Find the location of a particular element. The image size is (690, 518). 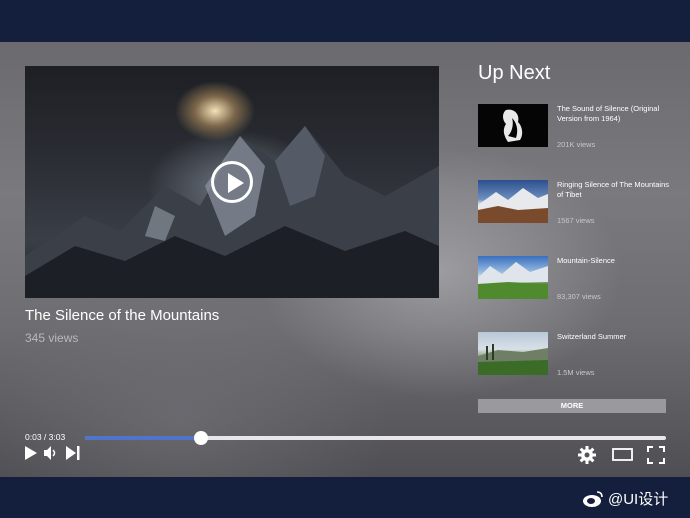

up-next-item-views: 83,307 views is located at coordinates (579, 296).